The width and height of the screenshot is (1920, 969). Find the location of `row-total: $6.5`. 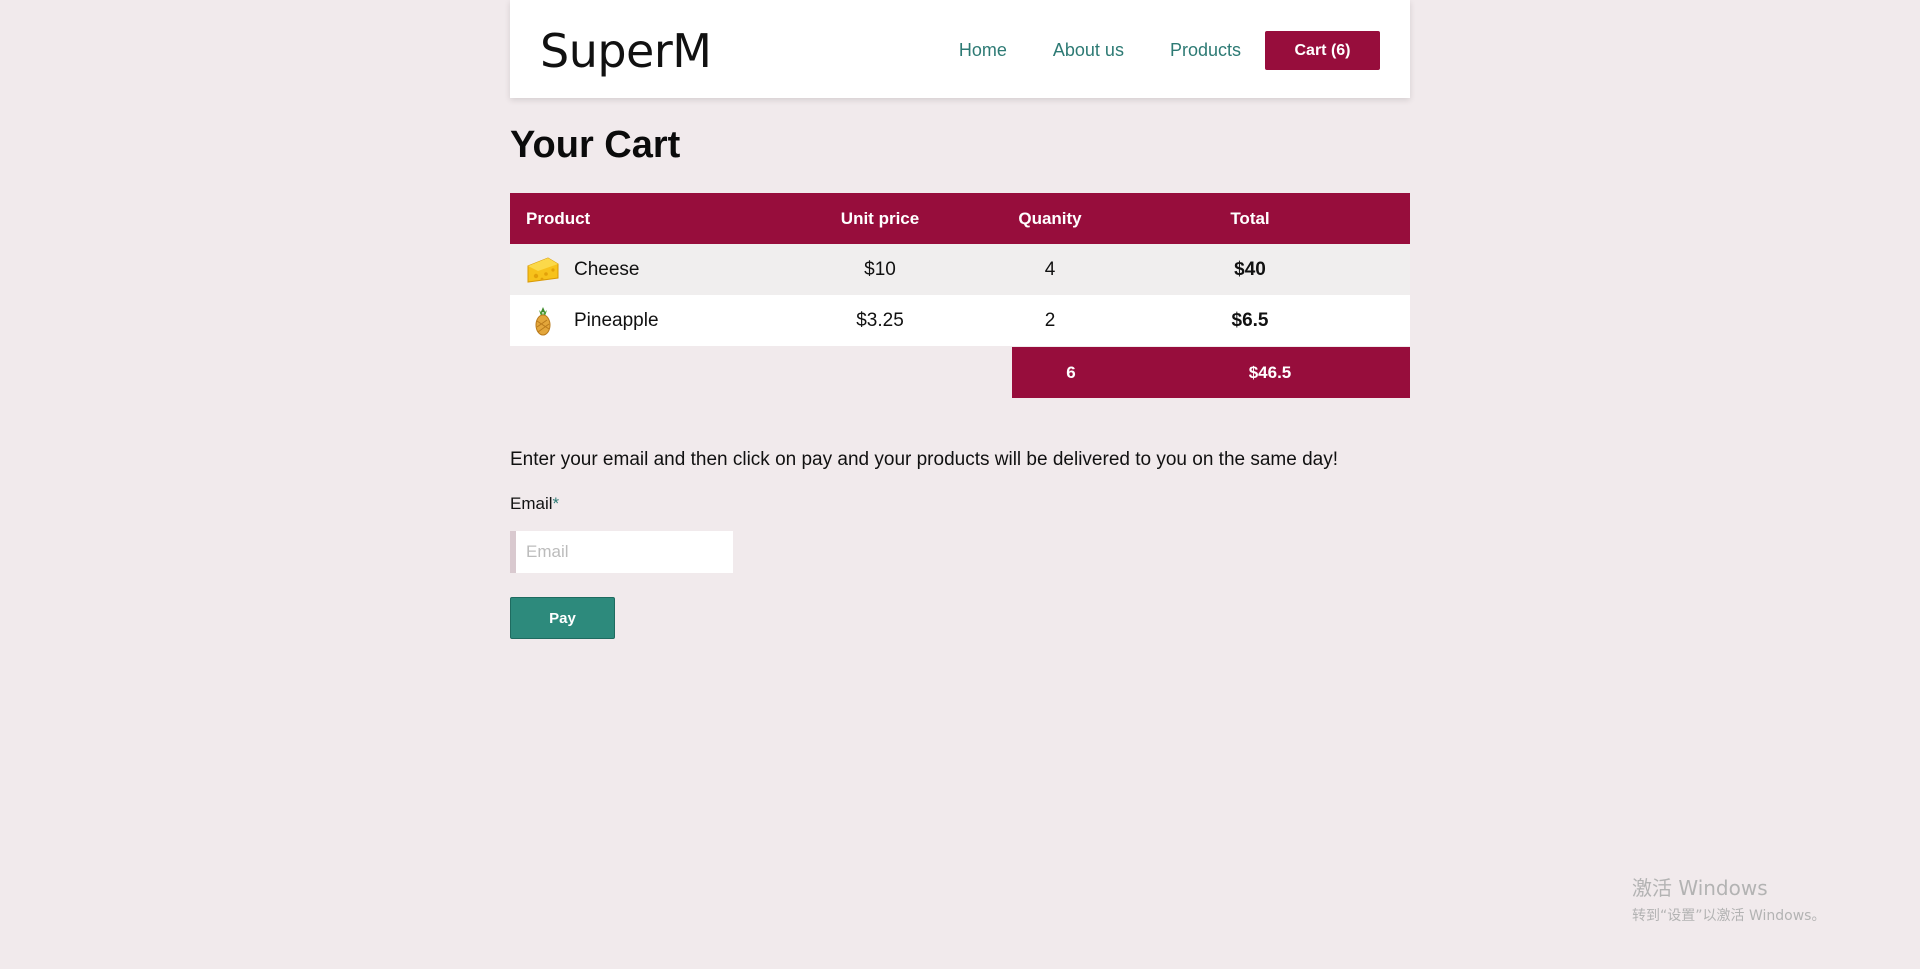

row-total: $6.5 is located at coordinates (1250, 320).